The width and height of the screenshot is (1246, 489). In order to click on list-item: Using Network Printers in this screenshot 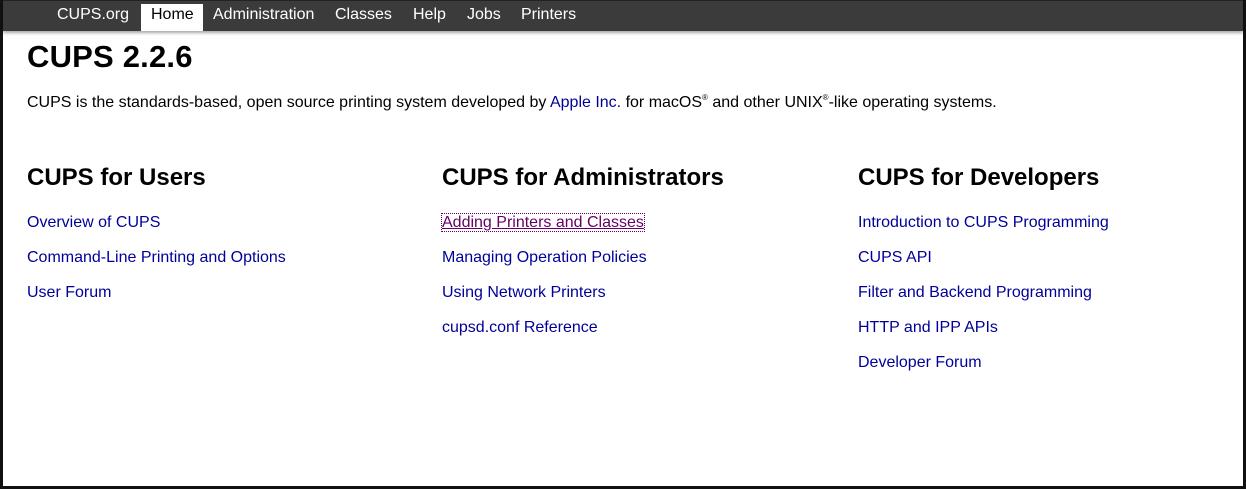, I will do `click(544, 300)`.